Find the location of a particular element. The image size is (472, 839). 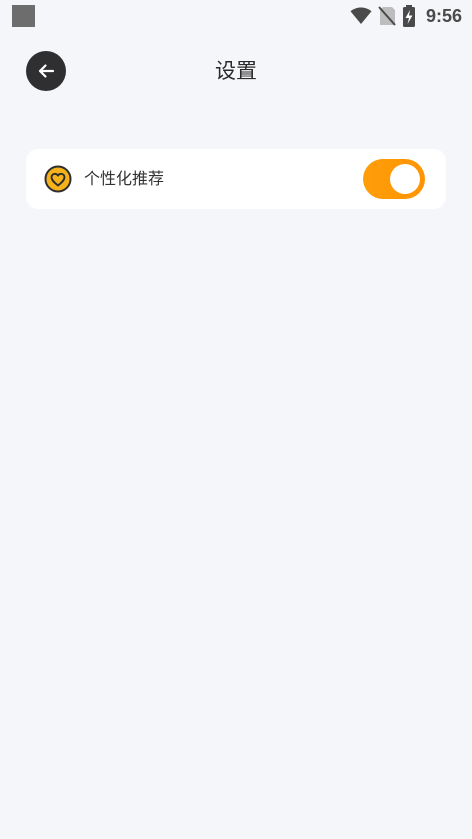

toggle-knob is located at coordinates (405, 179).